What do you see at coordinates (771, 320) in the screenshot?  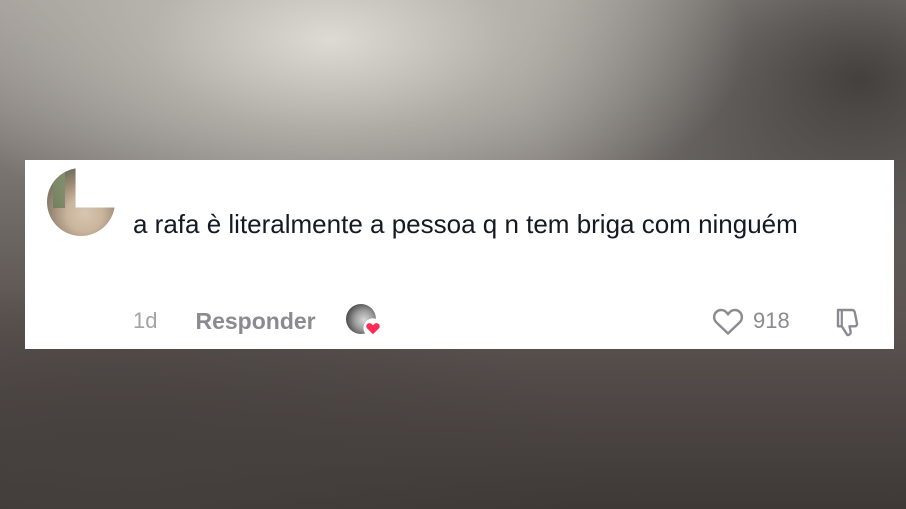 I see `like-count: 918` at bounding box center [771, 320].